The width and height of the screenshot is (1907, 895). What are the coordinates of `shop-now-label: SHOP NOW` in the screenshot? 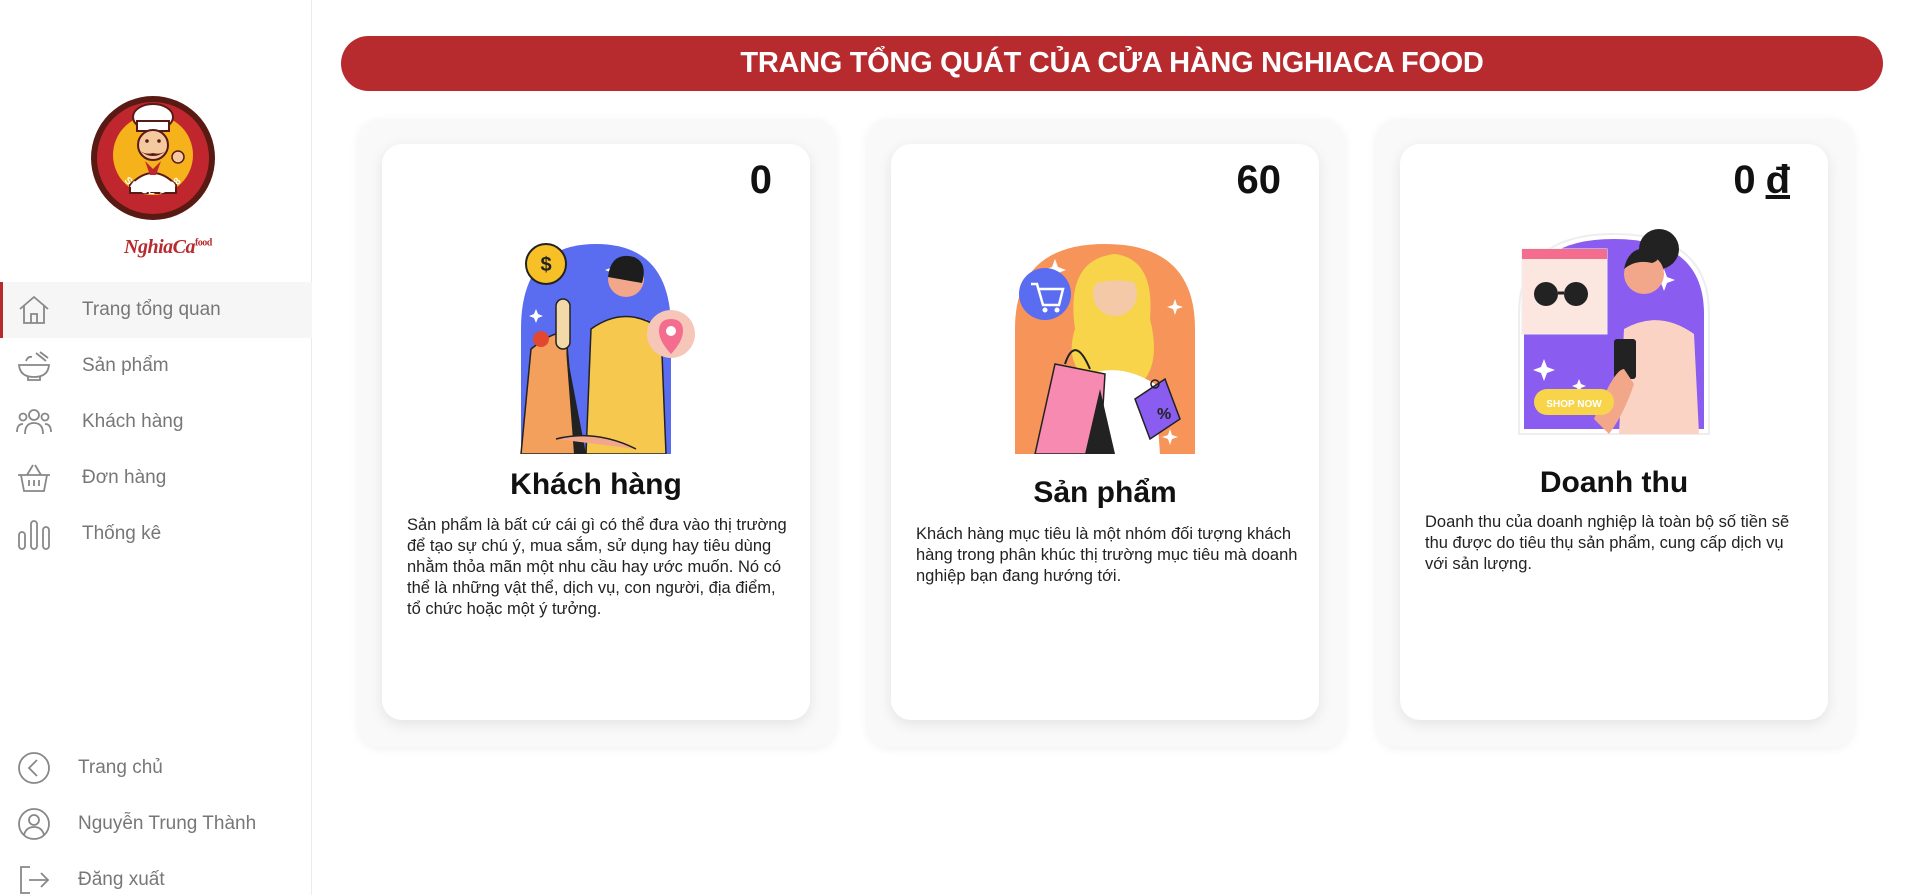 It's located at (1574, 404).